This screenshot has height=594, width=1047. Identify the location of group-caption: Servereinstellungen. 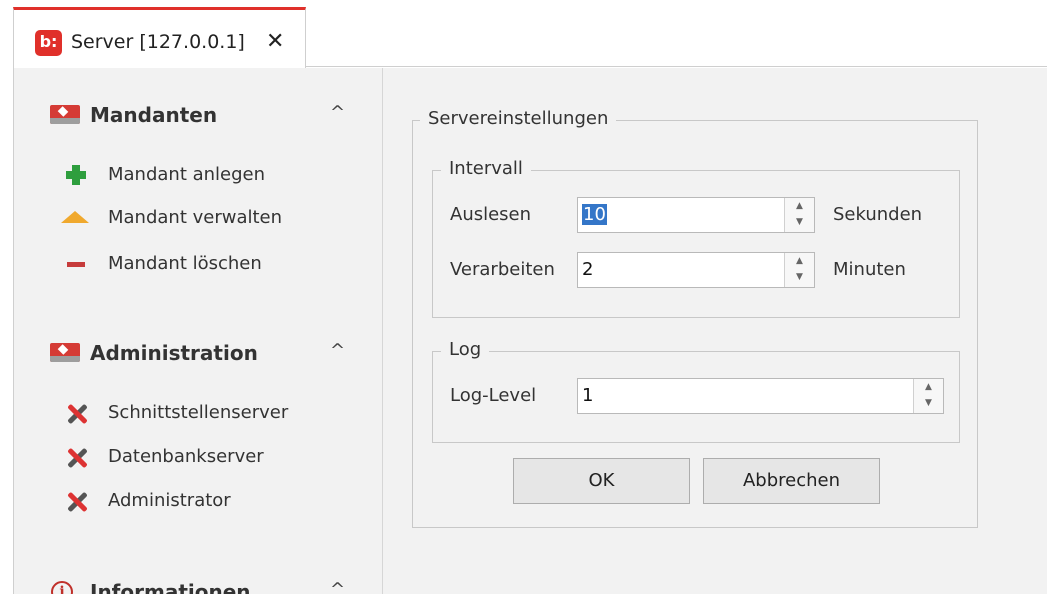
(518, 118).